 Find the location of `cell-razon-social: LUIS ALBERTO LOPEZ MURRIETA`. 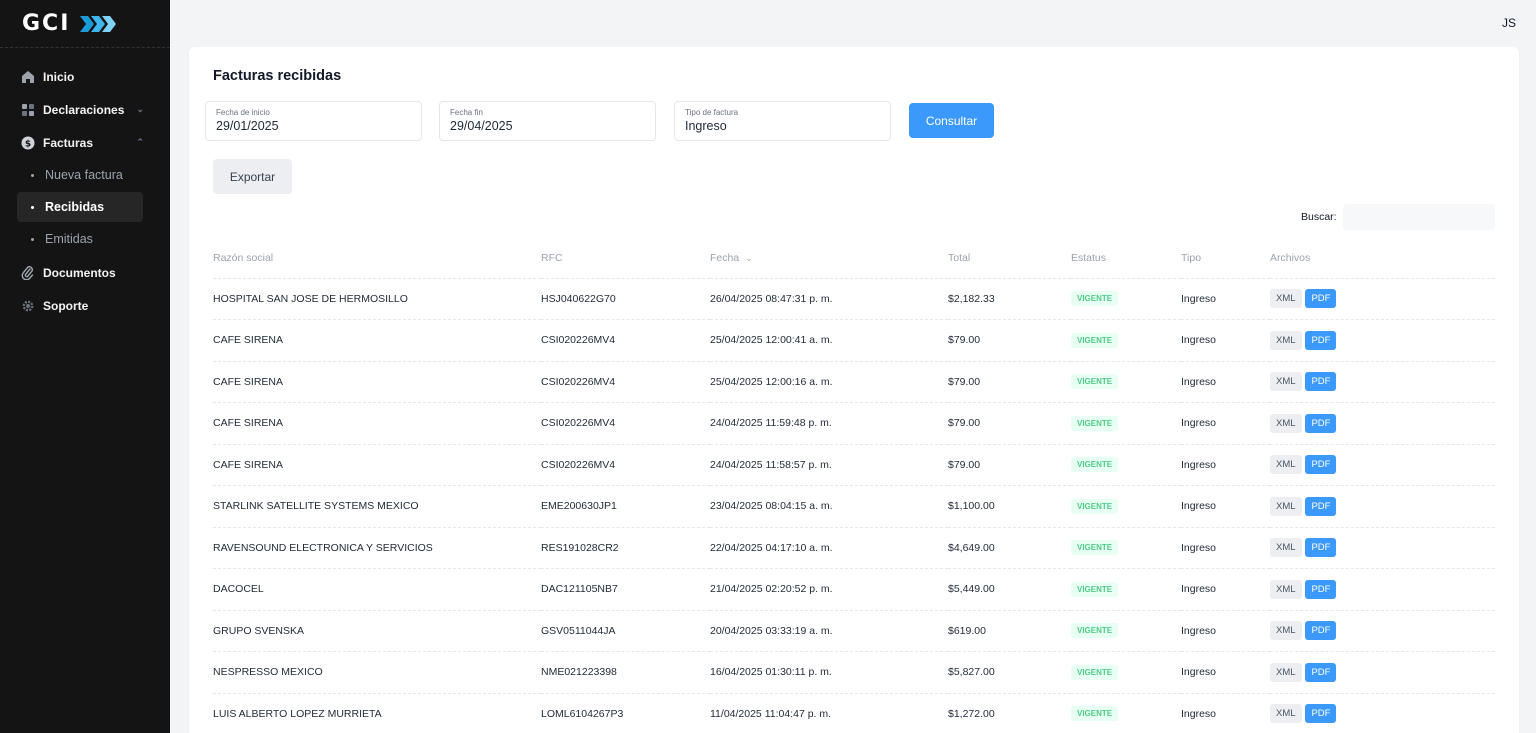

cell-razon-social: LUIS ALBERTO LOPEZ MURRIETA is located at coordinates (377, 713).